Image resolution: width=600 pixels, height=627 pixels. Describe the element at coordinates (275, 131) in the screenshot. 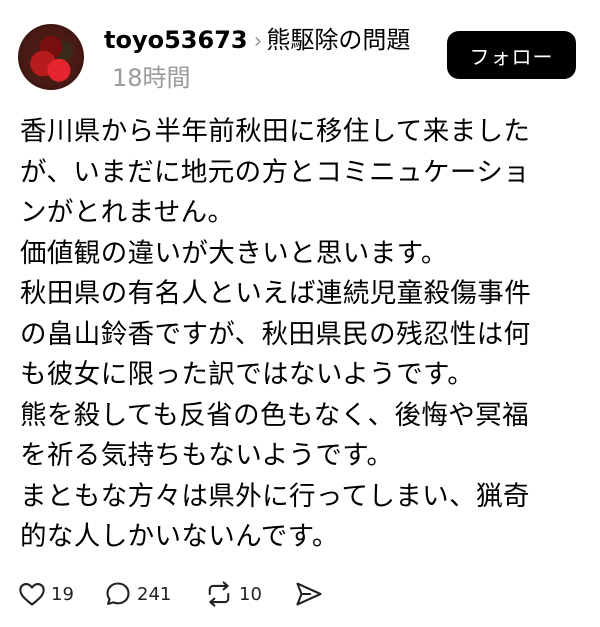

I see `post-text-line: 香川県から半年前秋田に移住して来ました` at that location.